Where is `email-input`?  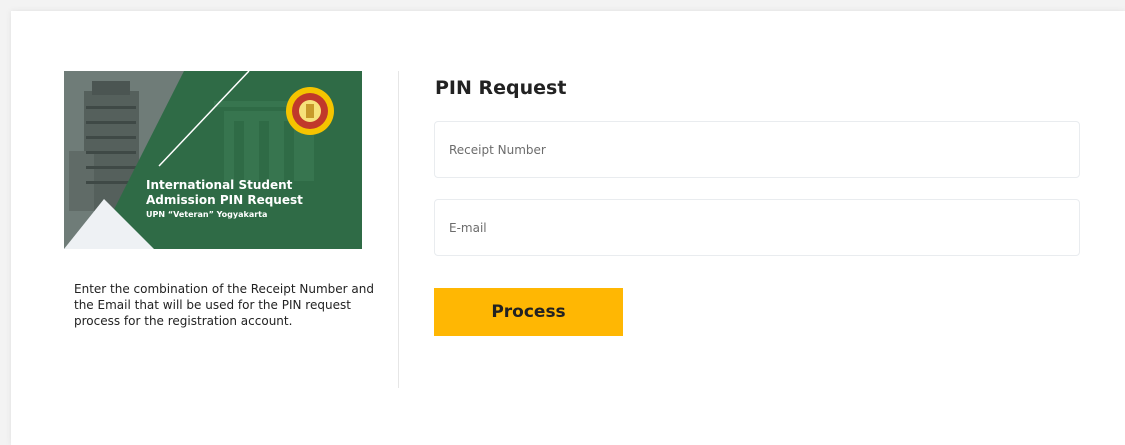 email-input is located at coordinates (757, 227).